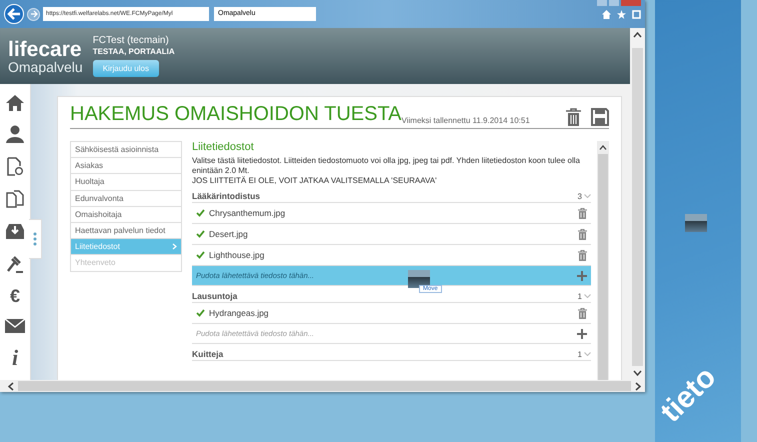 The image size is (757, 442). What do you see at coordinates (130, 40) in the screenshot?
I see `user-name: FCTest (tecmain)` at bounding box center [130, 40].